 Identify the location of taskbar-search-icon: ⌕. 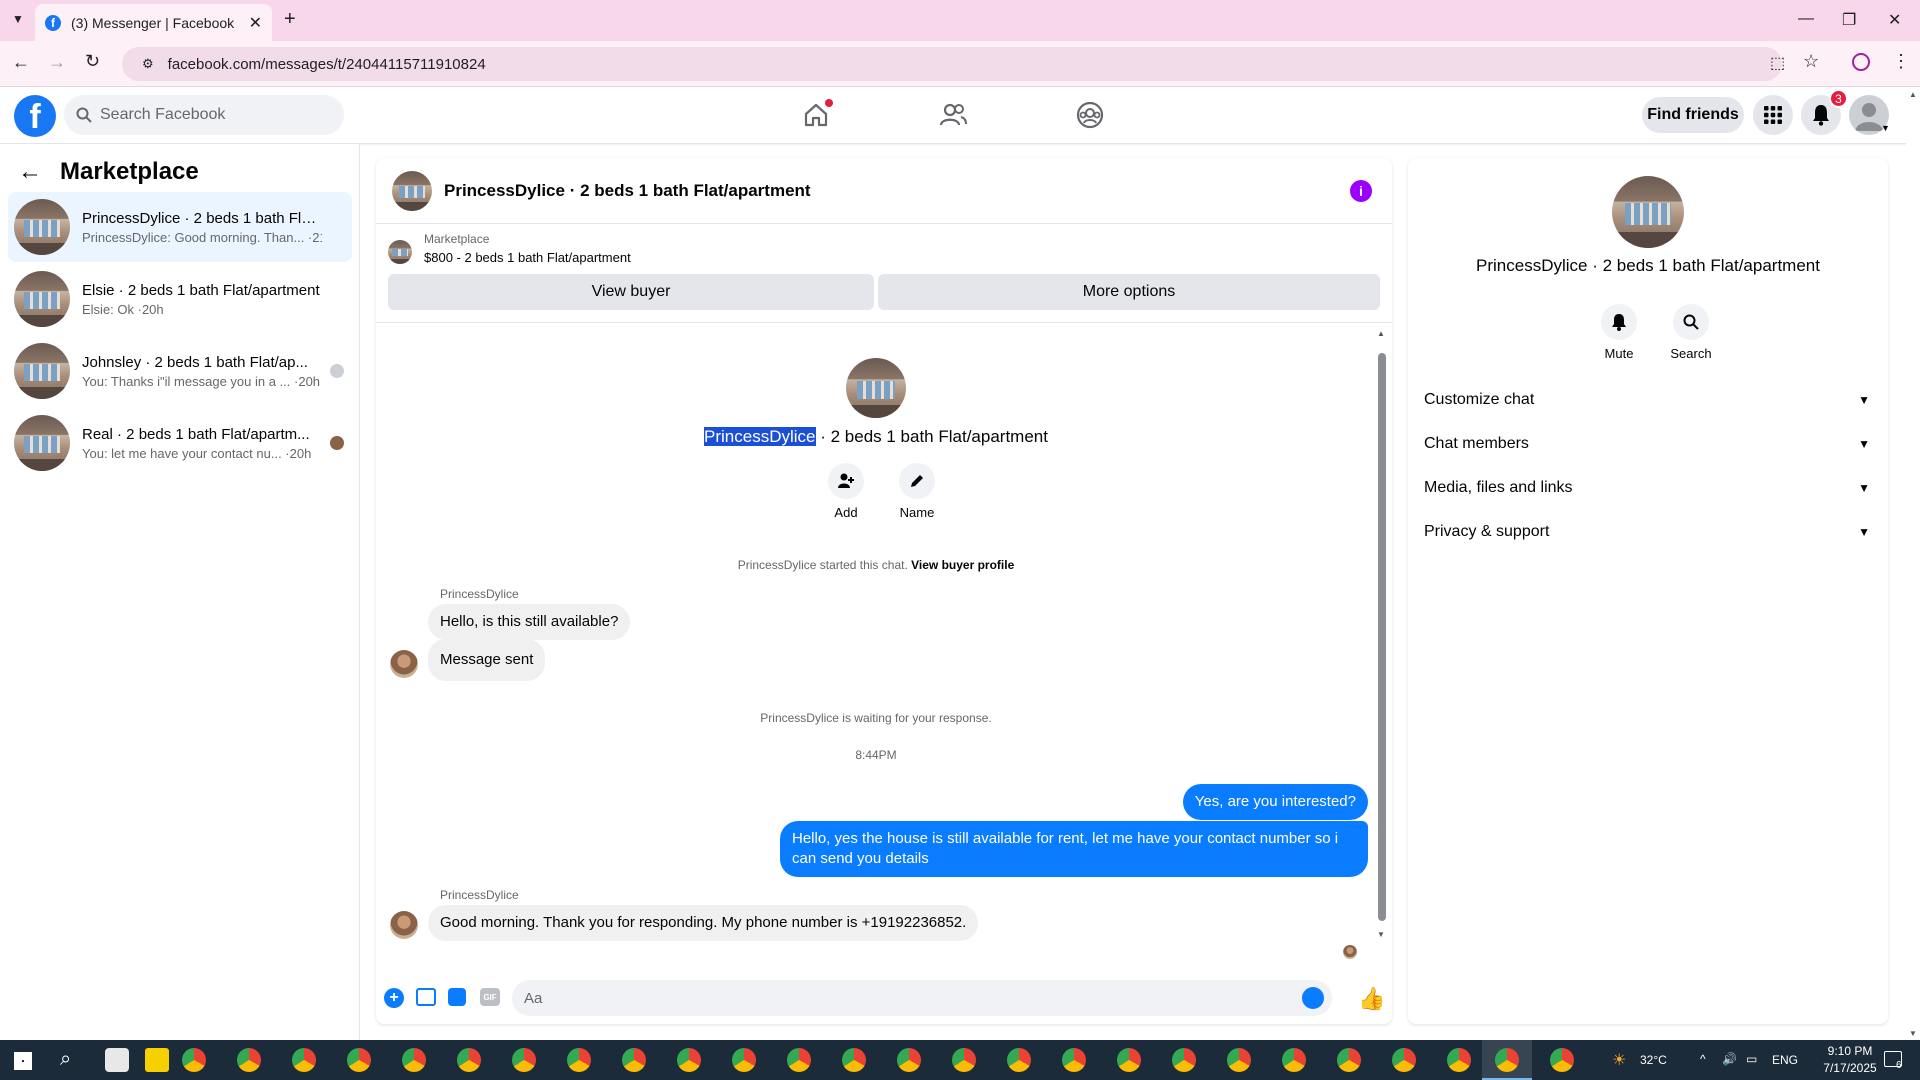
(65, 1059).